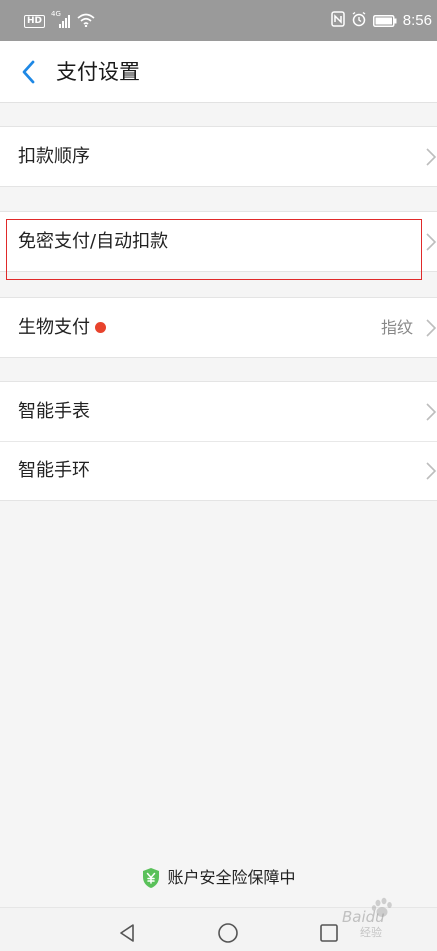 The width and height of the screenshot is (437, 951). Describe the element at coordinates (338, 21) in the screenshot. I see `nfc-icon` at that location.